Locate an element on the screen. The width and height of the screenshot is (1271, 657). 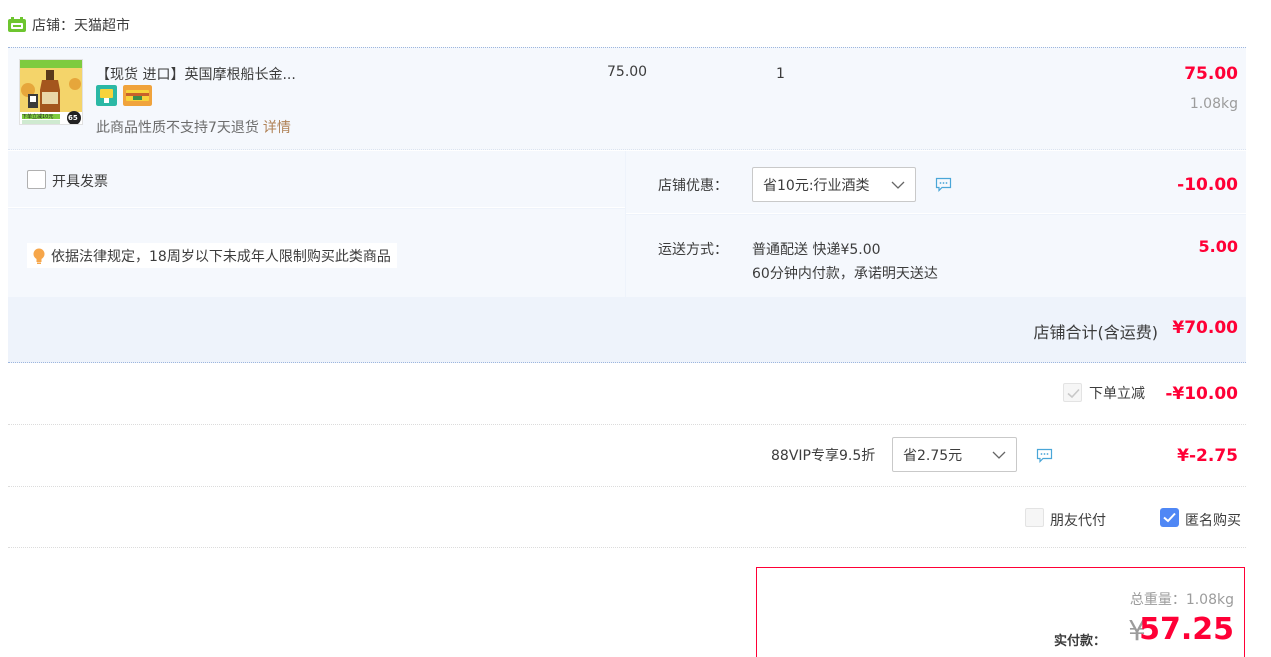
invoice-row: 开具发票 is located at coordinates (316, 179).